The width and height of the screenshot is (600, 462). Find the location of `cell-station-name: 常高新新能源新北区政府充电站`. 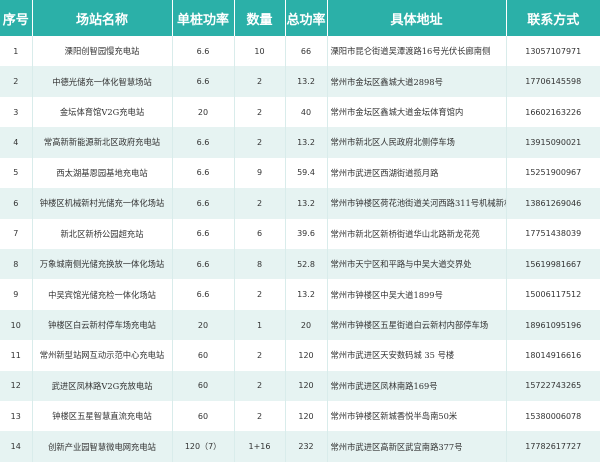

cell-station-name: 常高新新能源新北区政府充电站 is located at coordinates (102, 142).